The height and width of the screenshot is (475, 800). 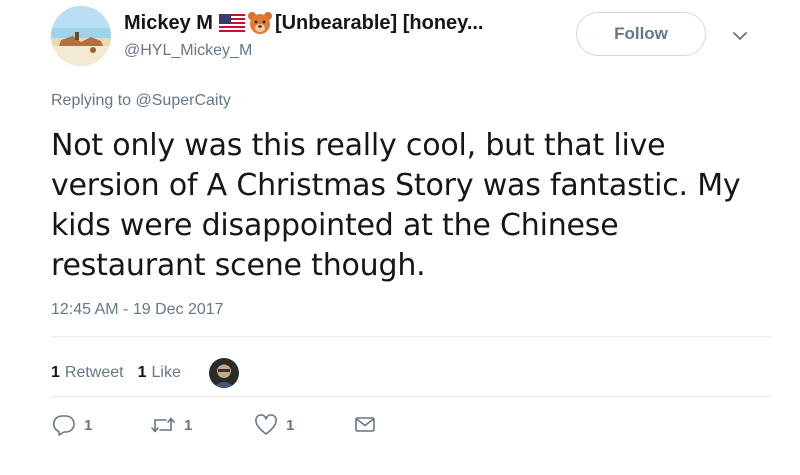 I want to click on replying-to: Replying to @SuperCaity, so click(x=141, y=101).